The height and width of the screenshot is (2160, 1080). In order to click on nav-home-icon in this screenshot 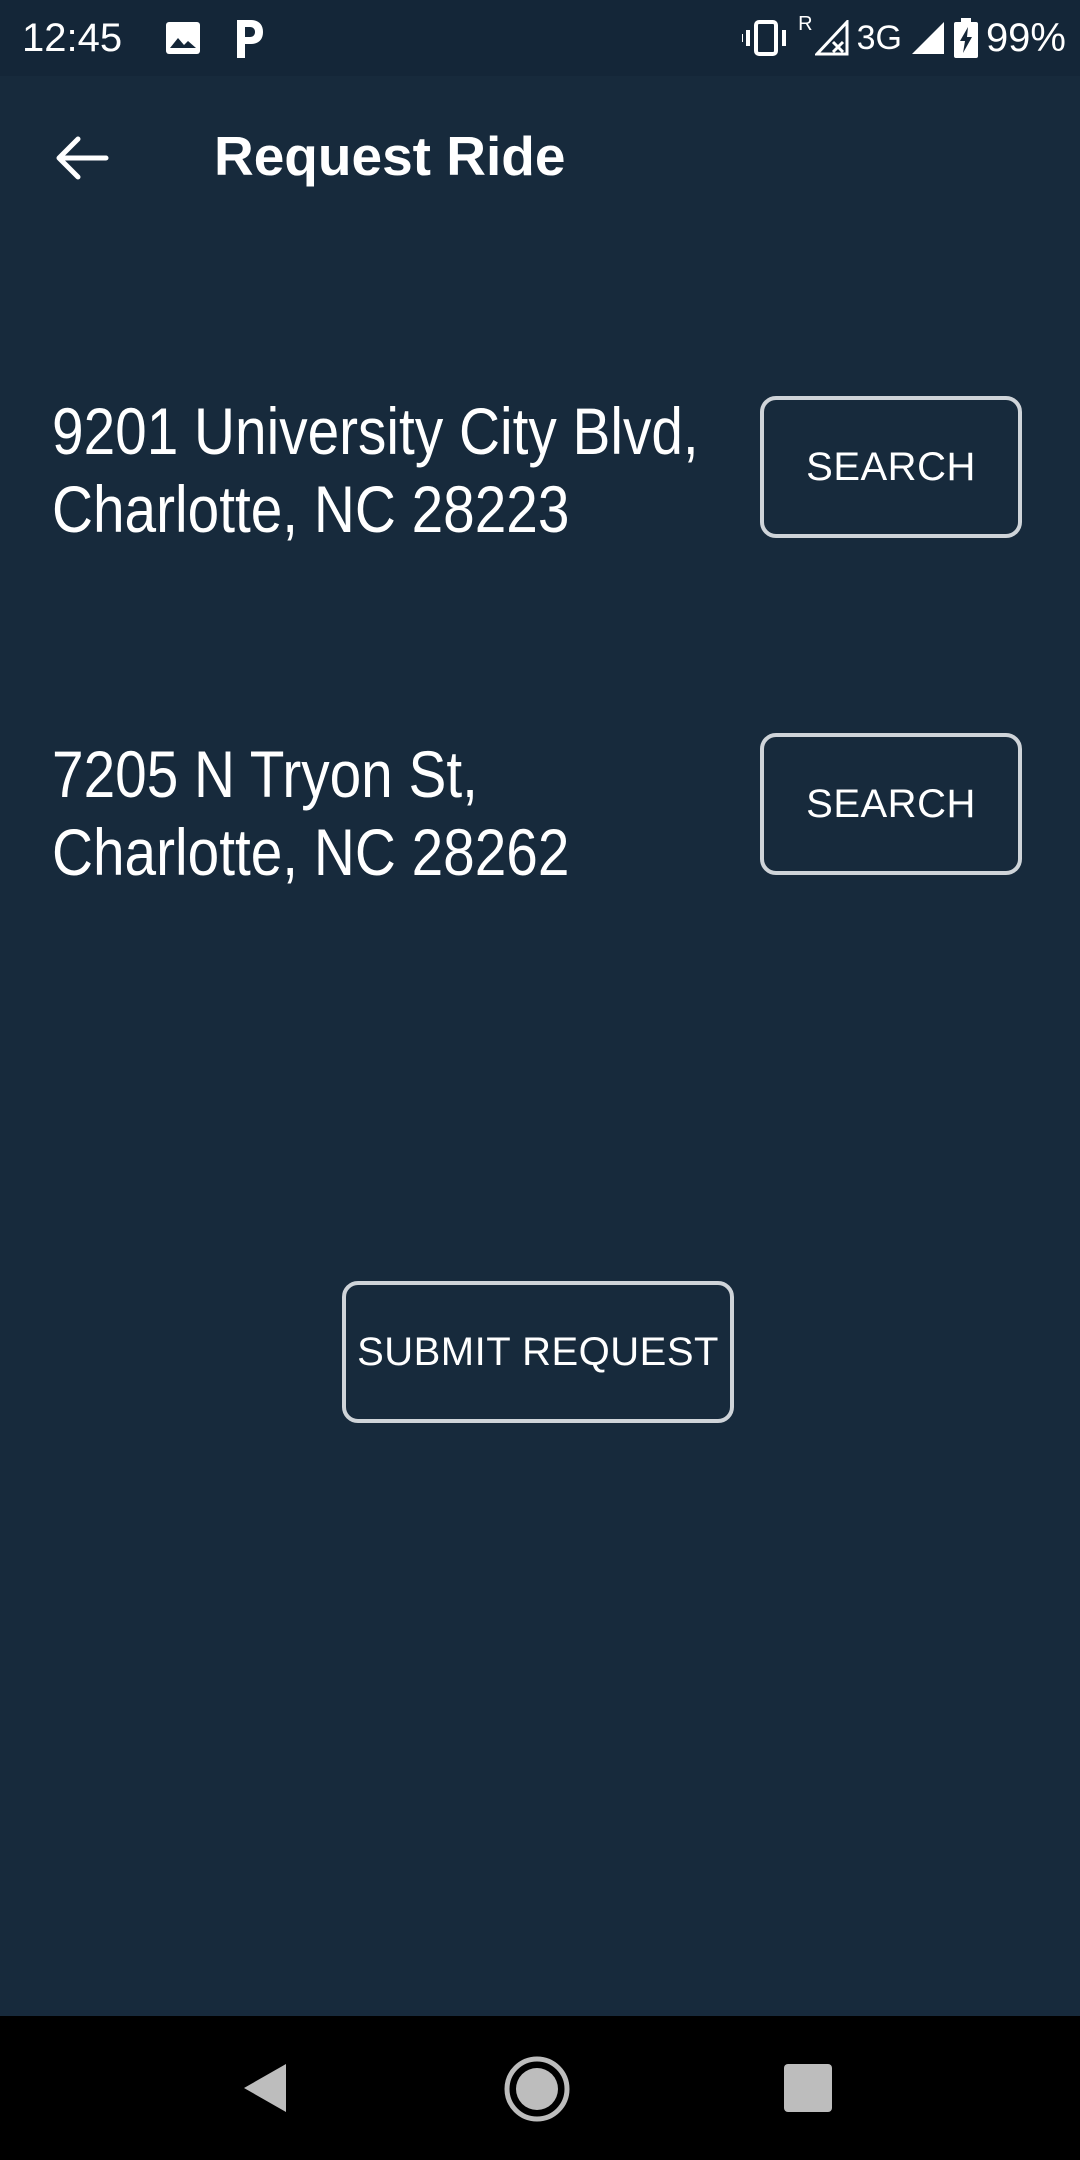, I will do `click(537, 2089)`.